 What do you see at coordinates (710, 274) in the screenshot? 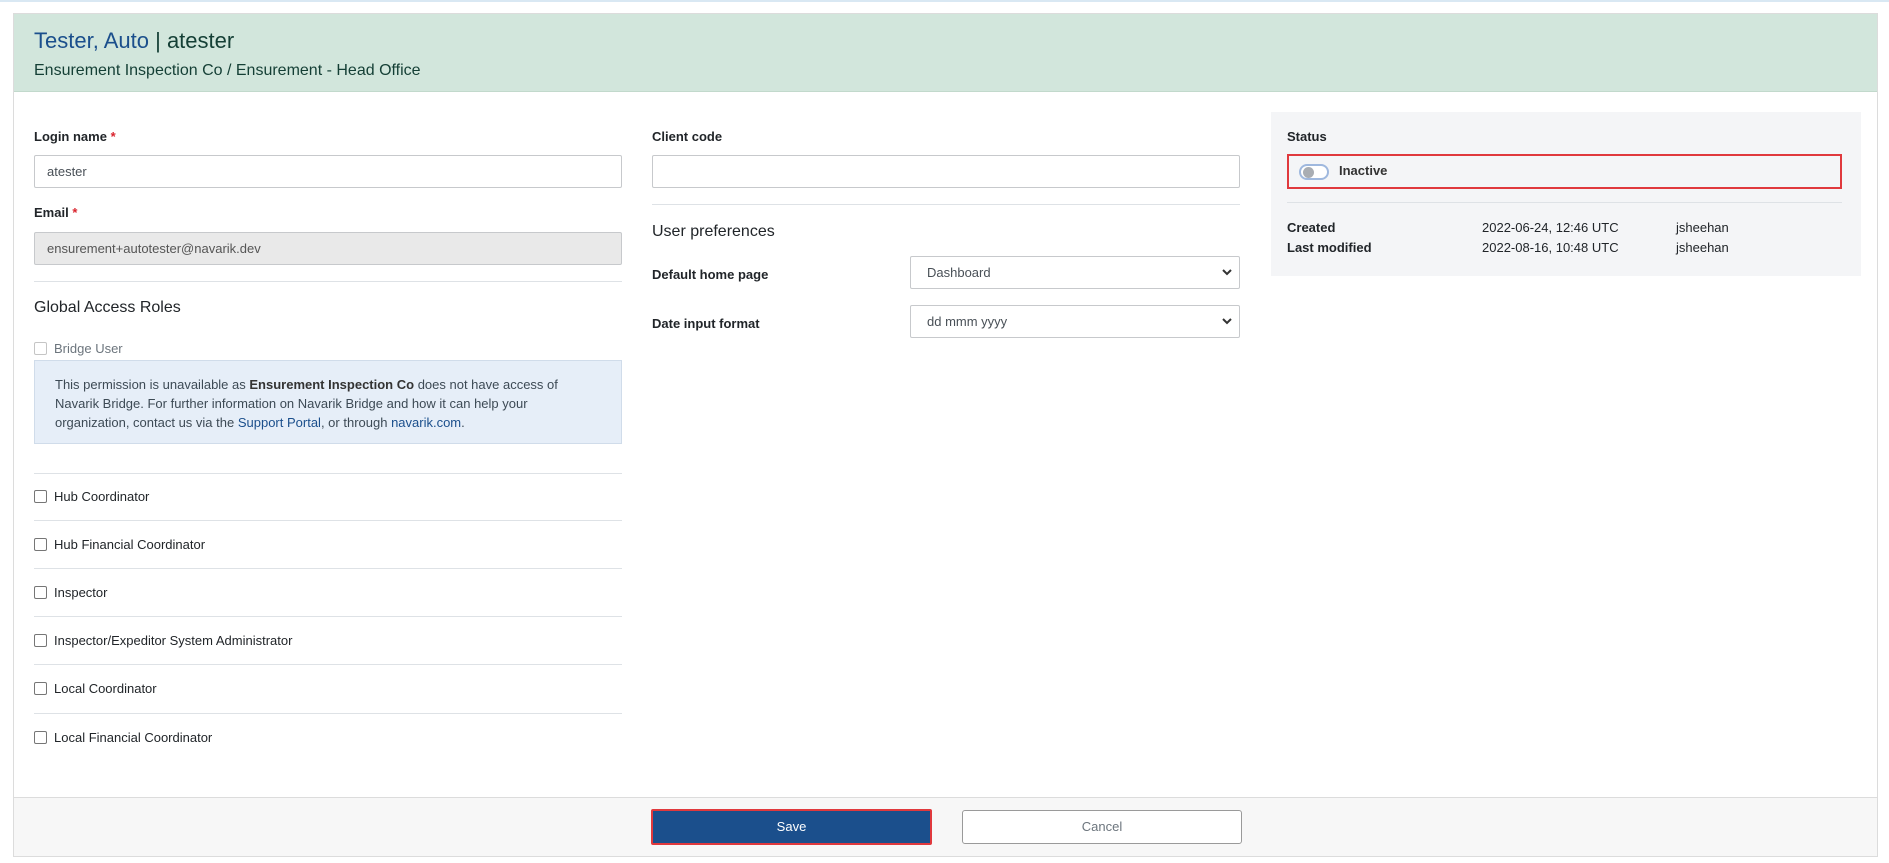
I see `default-home-page-label: Default home page` at bounding box center [710, 274].